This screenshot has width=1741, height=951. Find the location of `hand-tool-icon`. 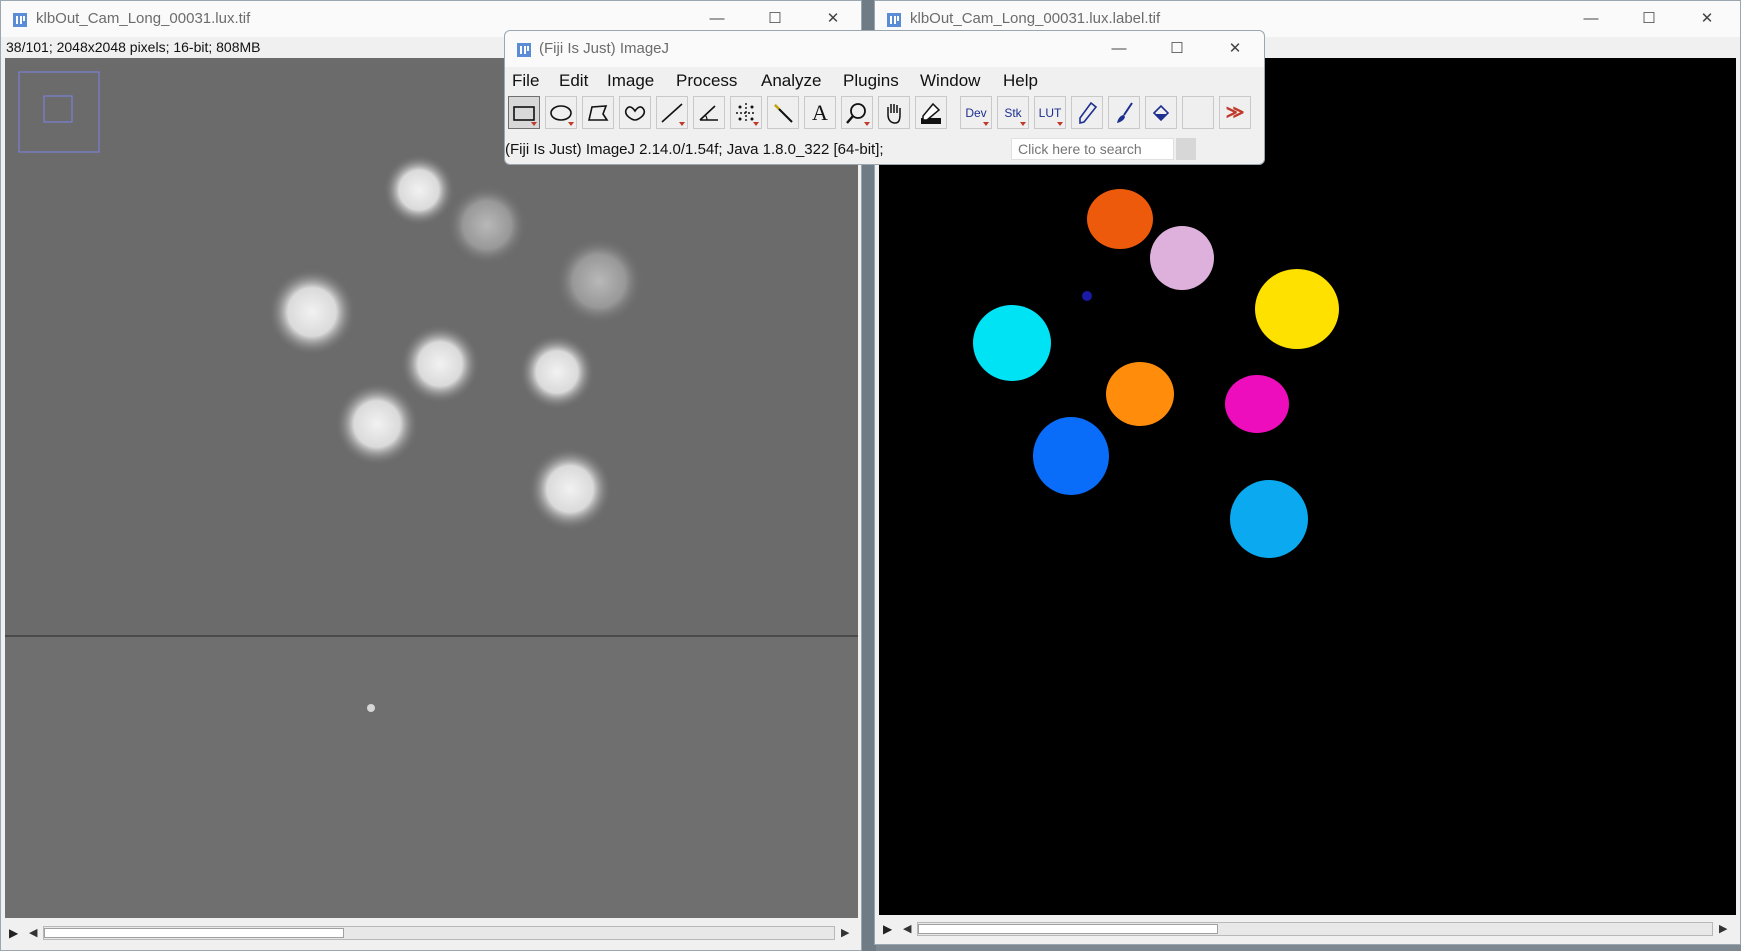

hand-tool-icon is located at coordinates (894, 114).